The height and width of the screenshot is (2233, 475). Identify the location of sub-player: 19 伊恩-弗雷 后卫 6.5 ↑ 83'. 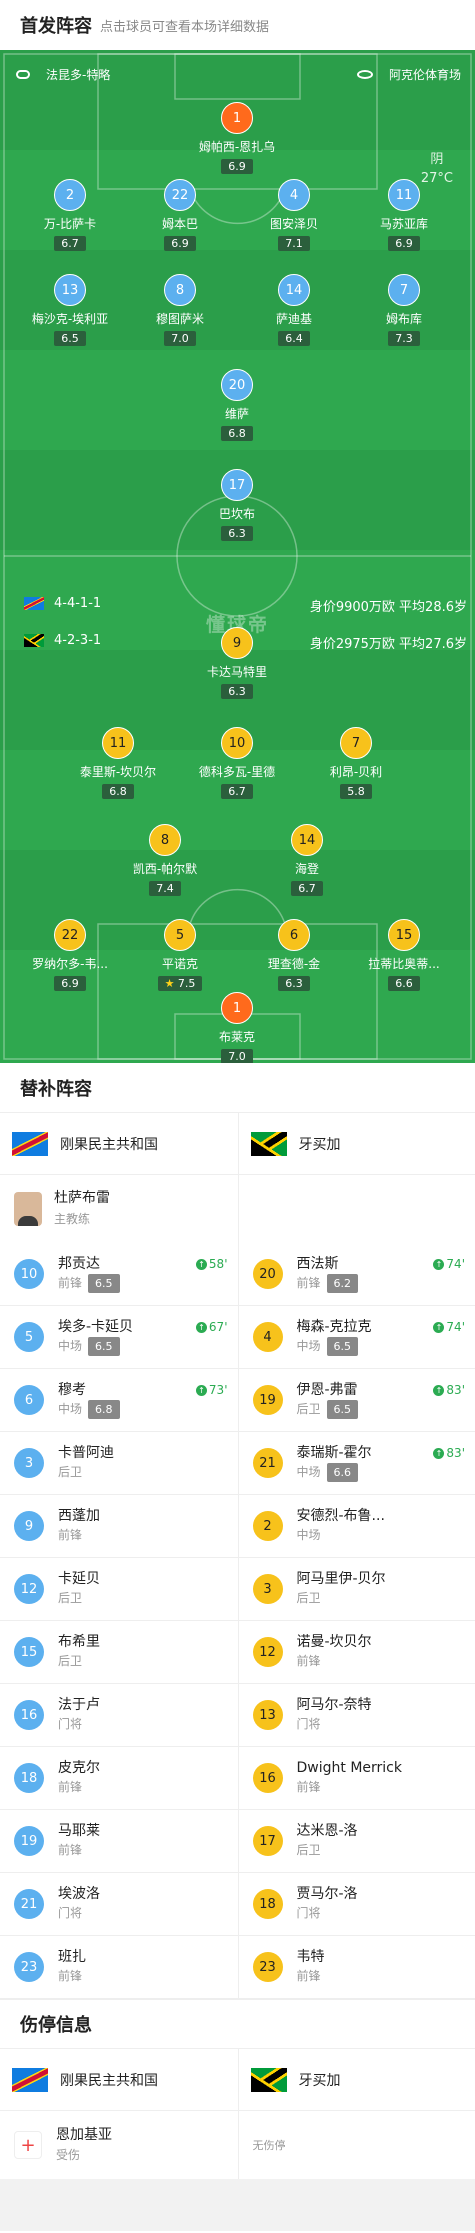
(356, 1400).